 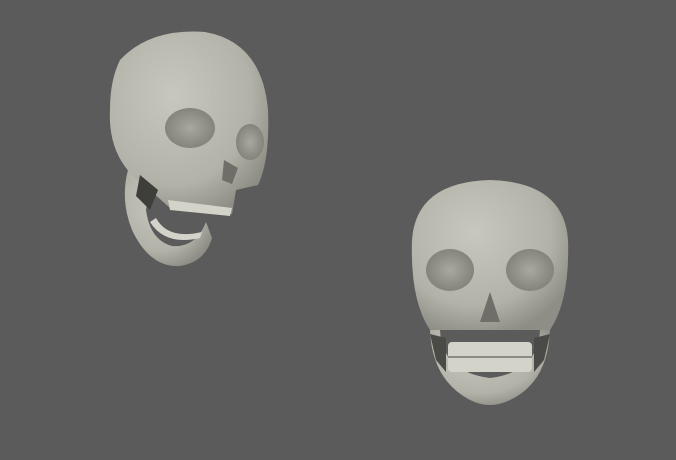 I want to click on skull-open-jaw, so click(x=189, y=149).